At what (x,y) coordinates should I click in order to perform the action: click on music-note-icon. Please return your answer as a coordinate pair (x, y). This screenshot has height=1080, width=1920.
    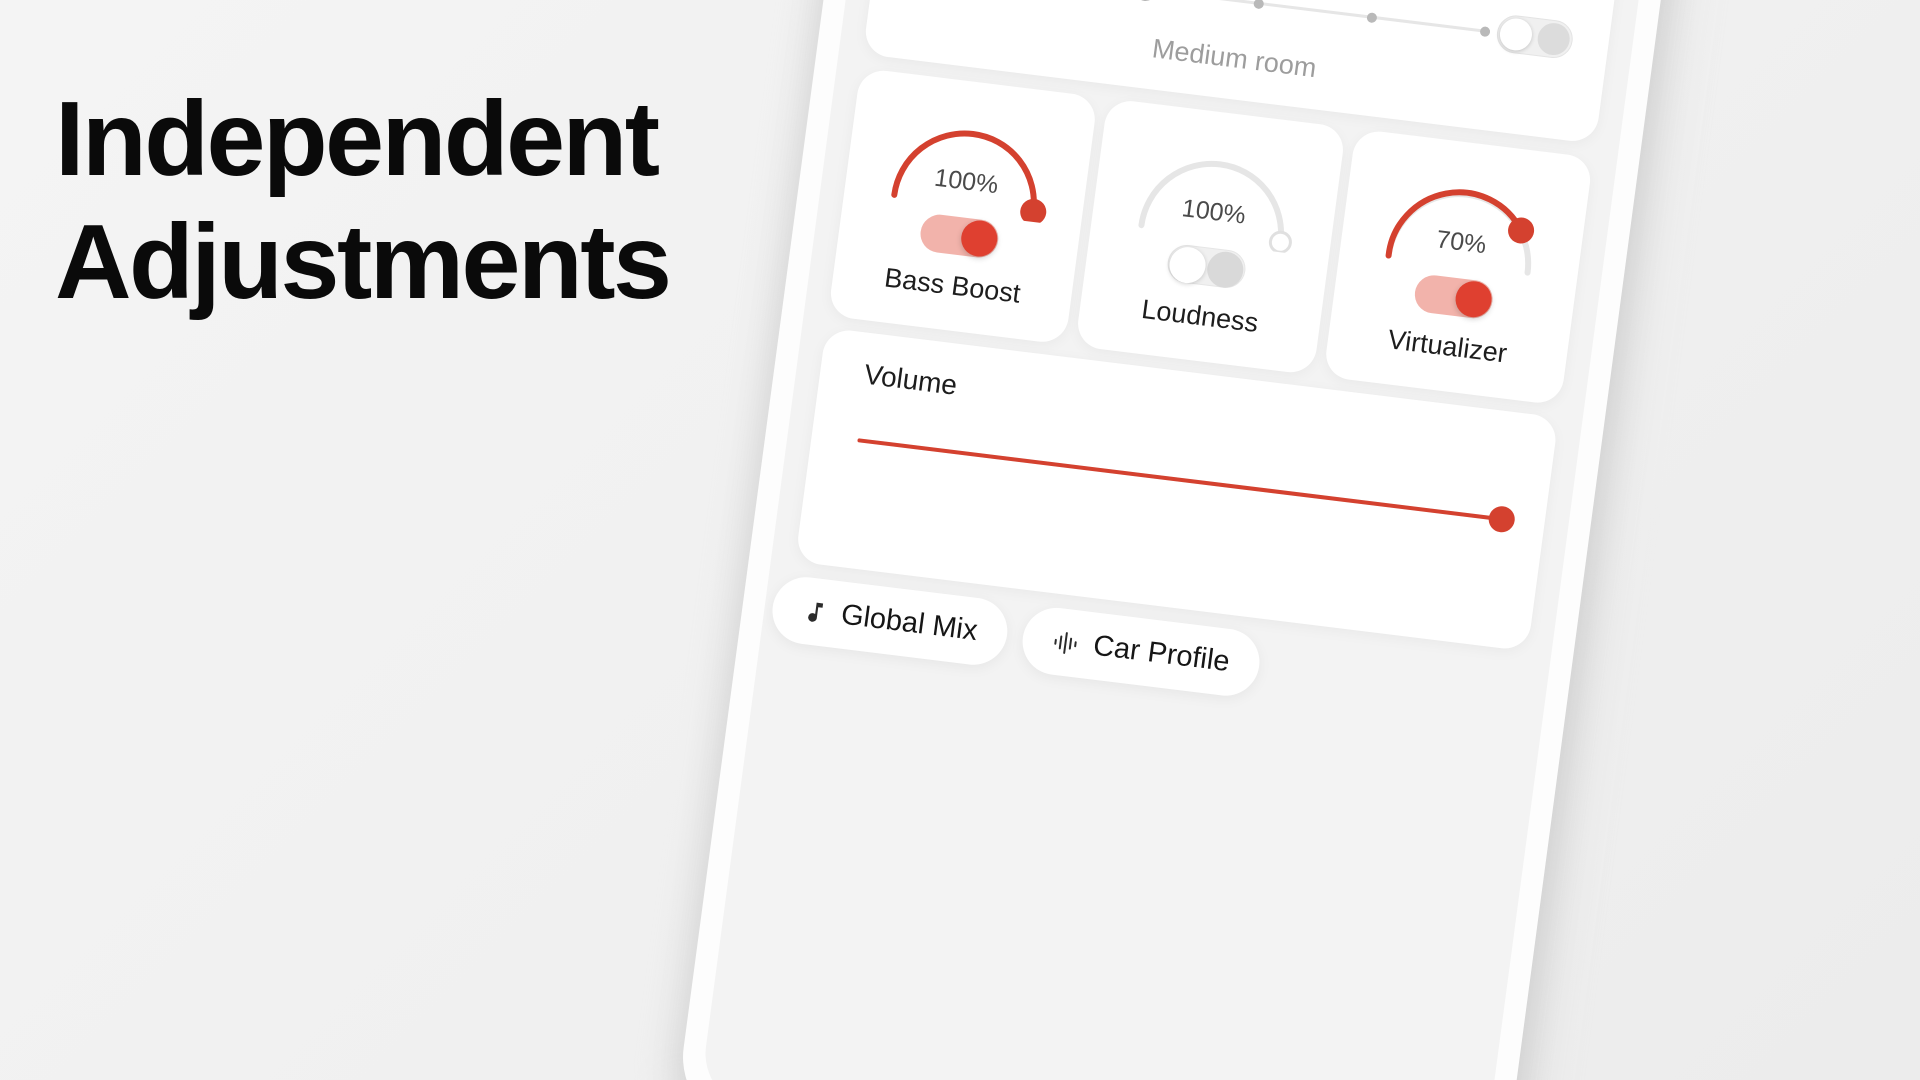
    Looking at the image, I should click on (815, 611).